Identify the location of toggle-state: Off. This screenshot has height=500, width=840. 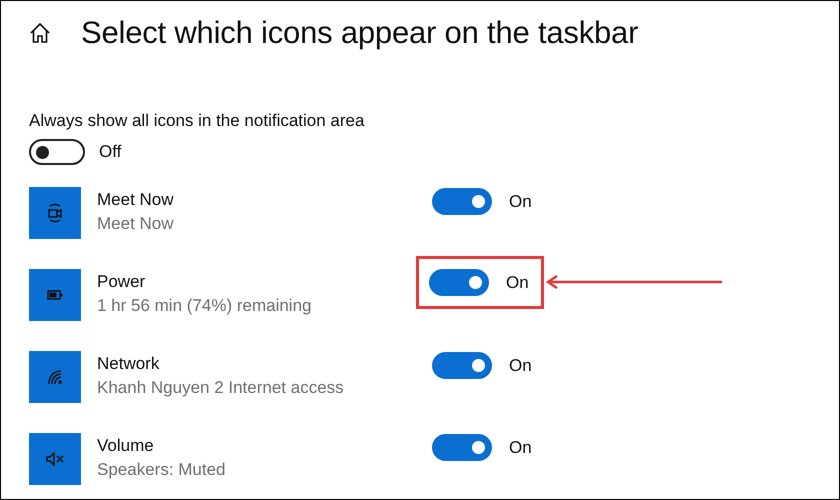
(110, 152).